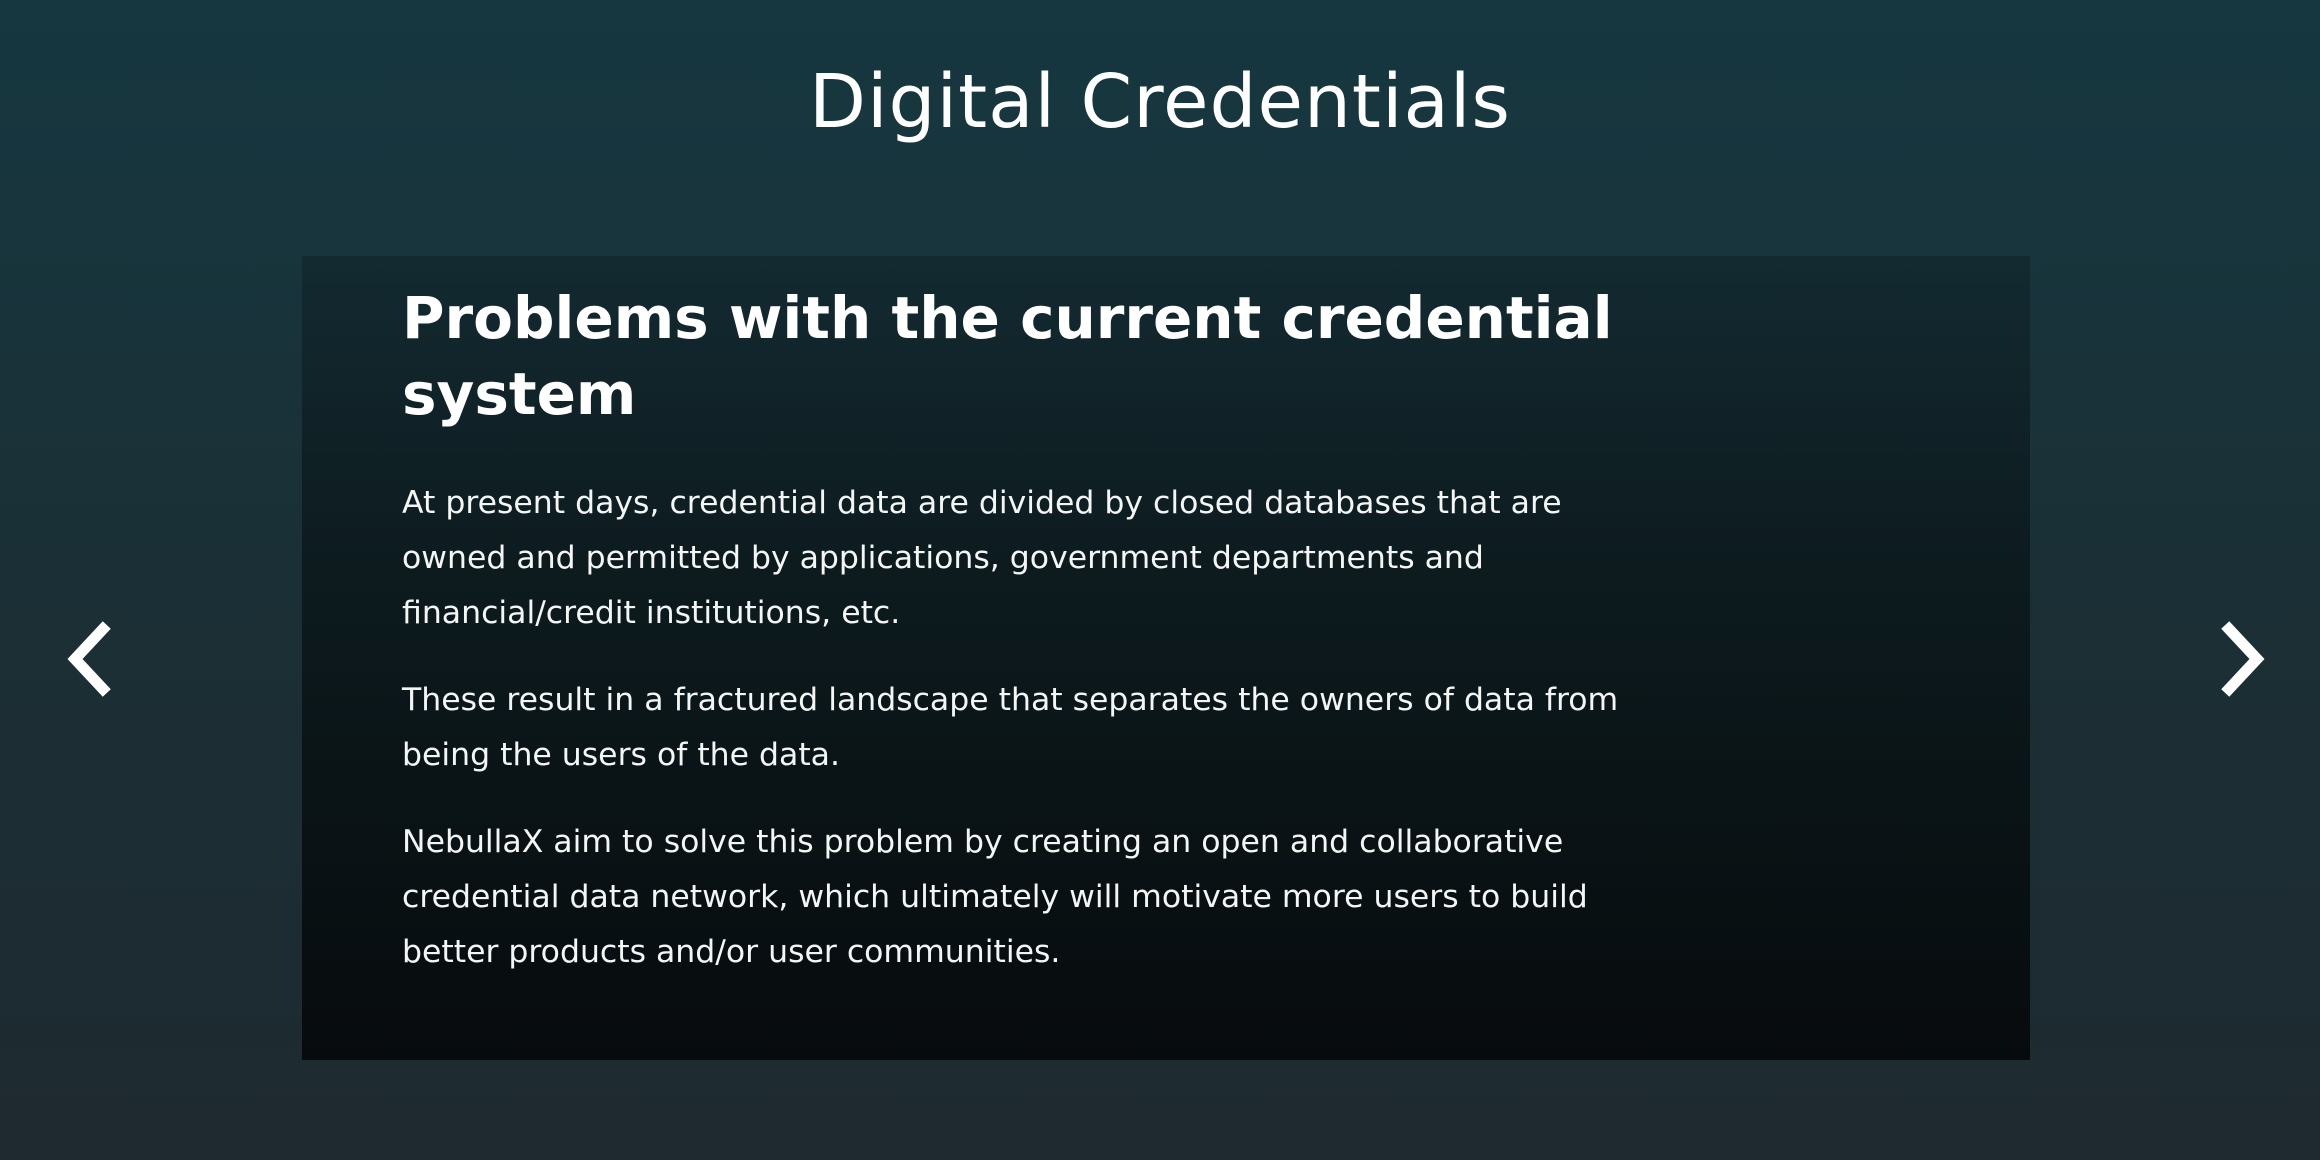  Describe the element at coordinates (1160, 102) in the screenshot. I see `page-title: Digital Credentials` at that location.